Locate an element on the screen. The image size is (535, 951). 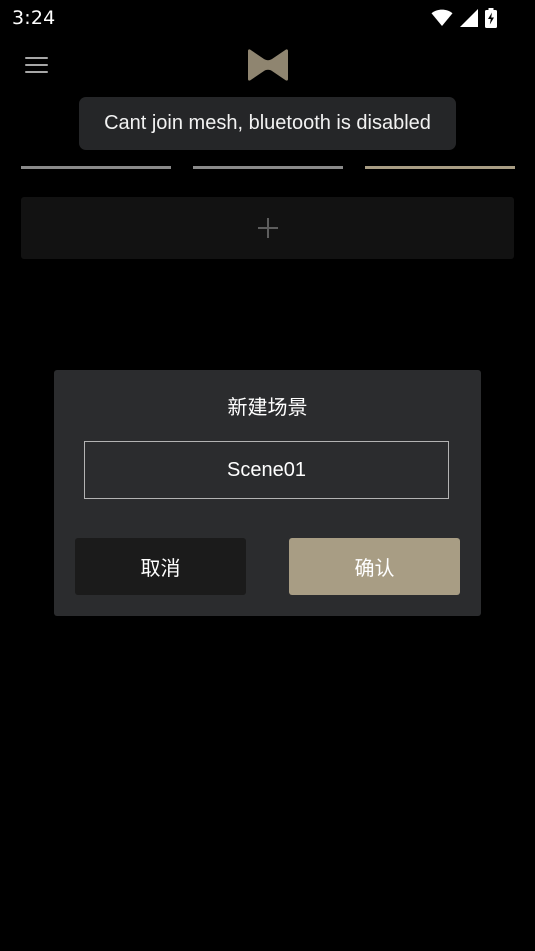
status-icons is located at coordinates (464, 18).